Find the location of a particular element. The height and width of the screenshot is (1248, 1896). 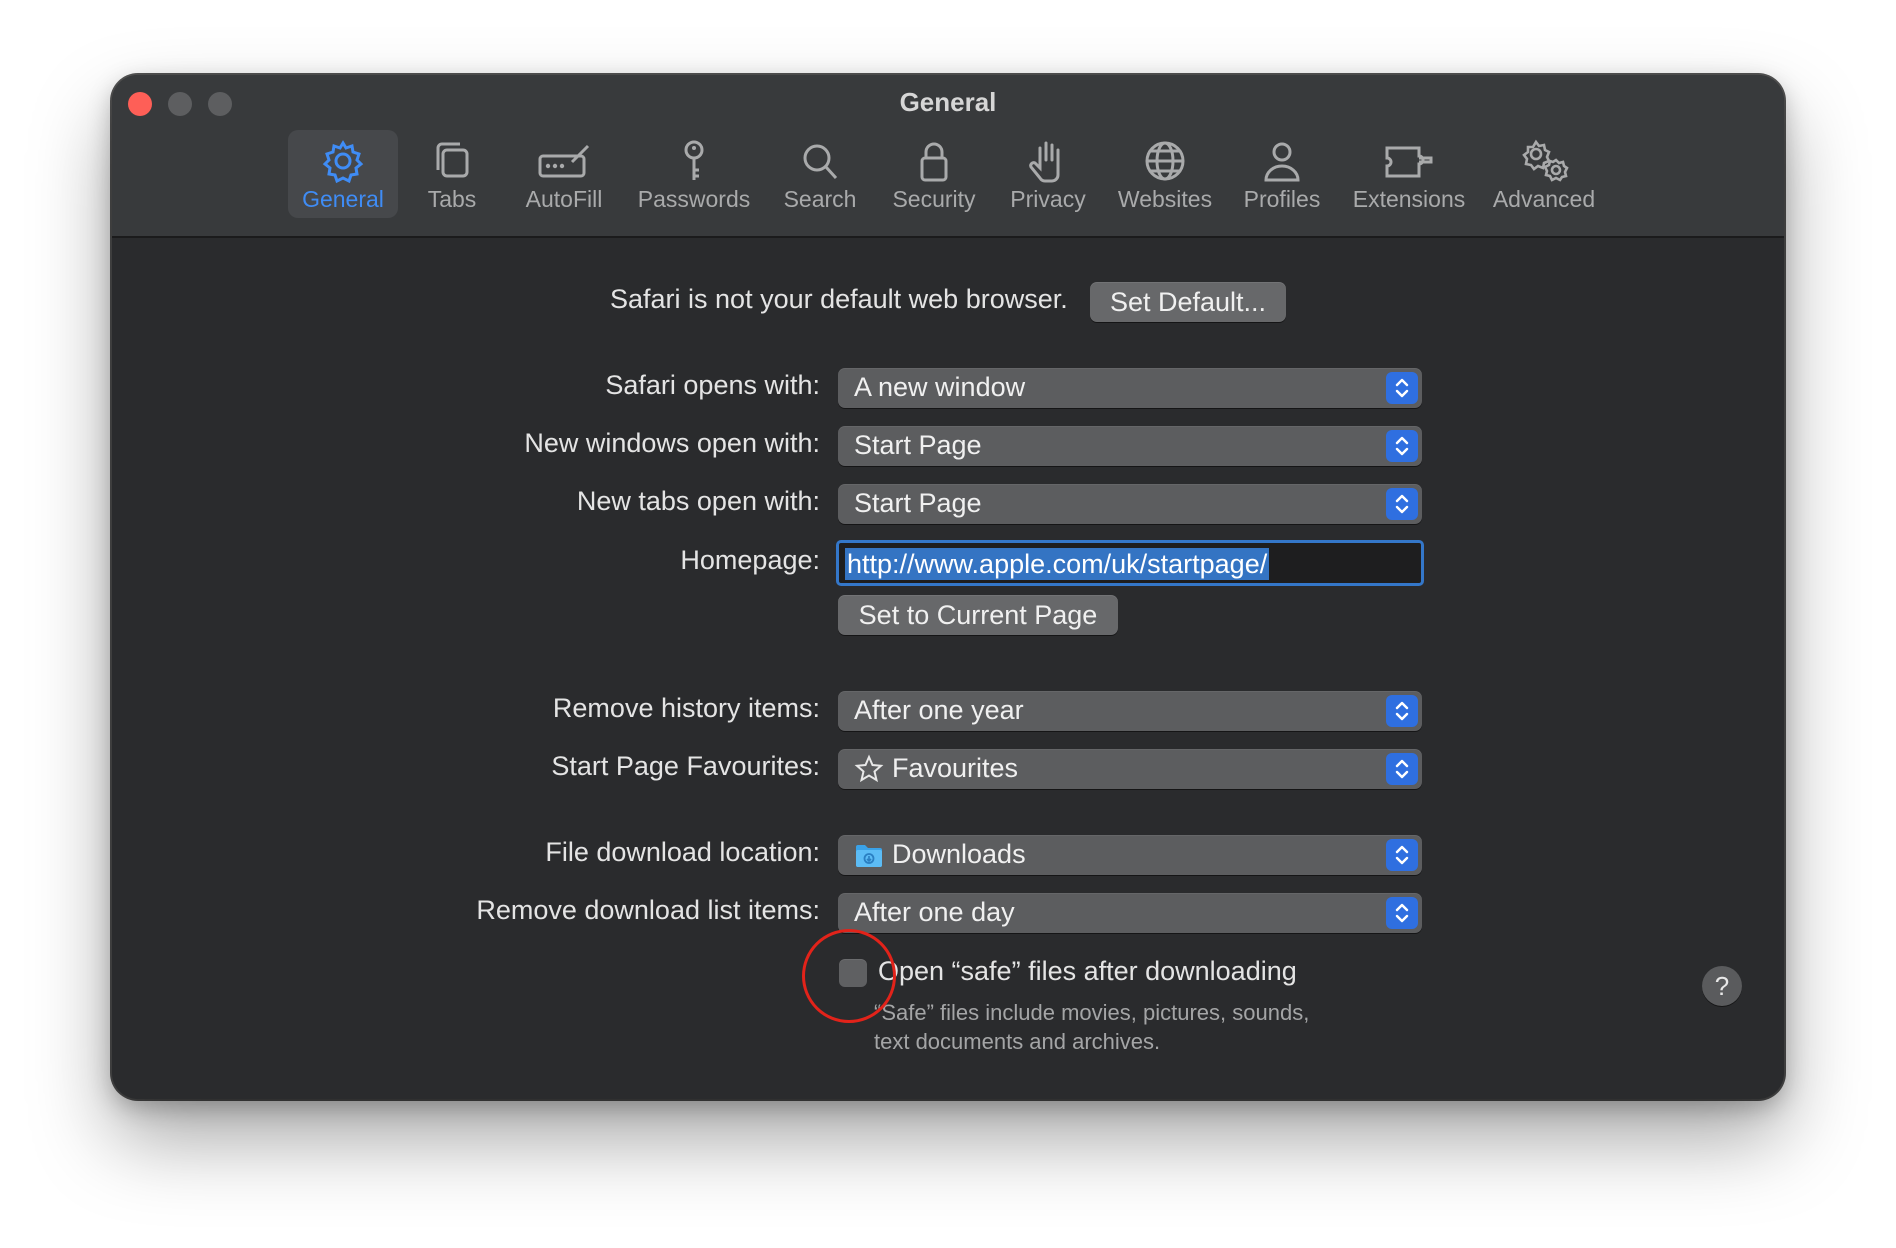

lock-icon is located at coordinates (934, 162).